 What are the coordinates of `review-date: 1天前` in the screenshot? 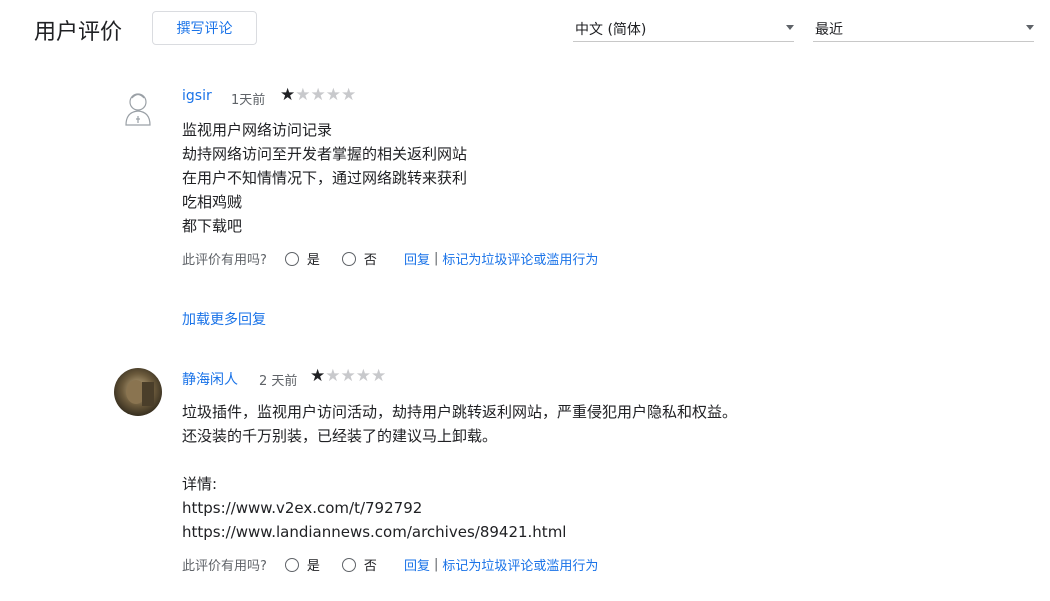 It's located at (248, 100).